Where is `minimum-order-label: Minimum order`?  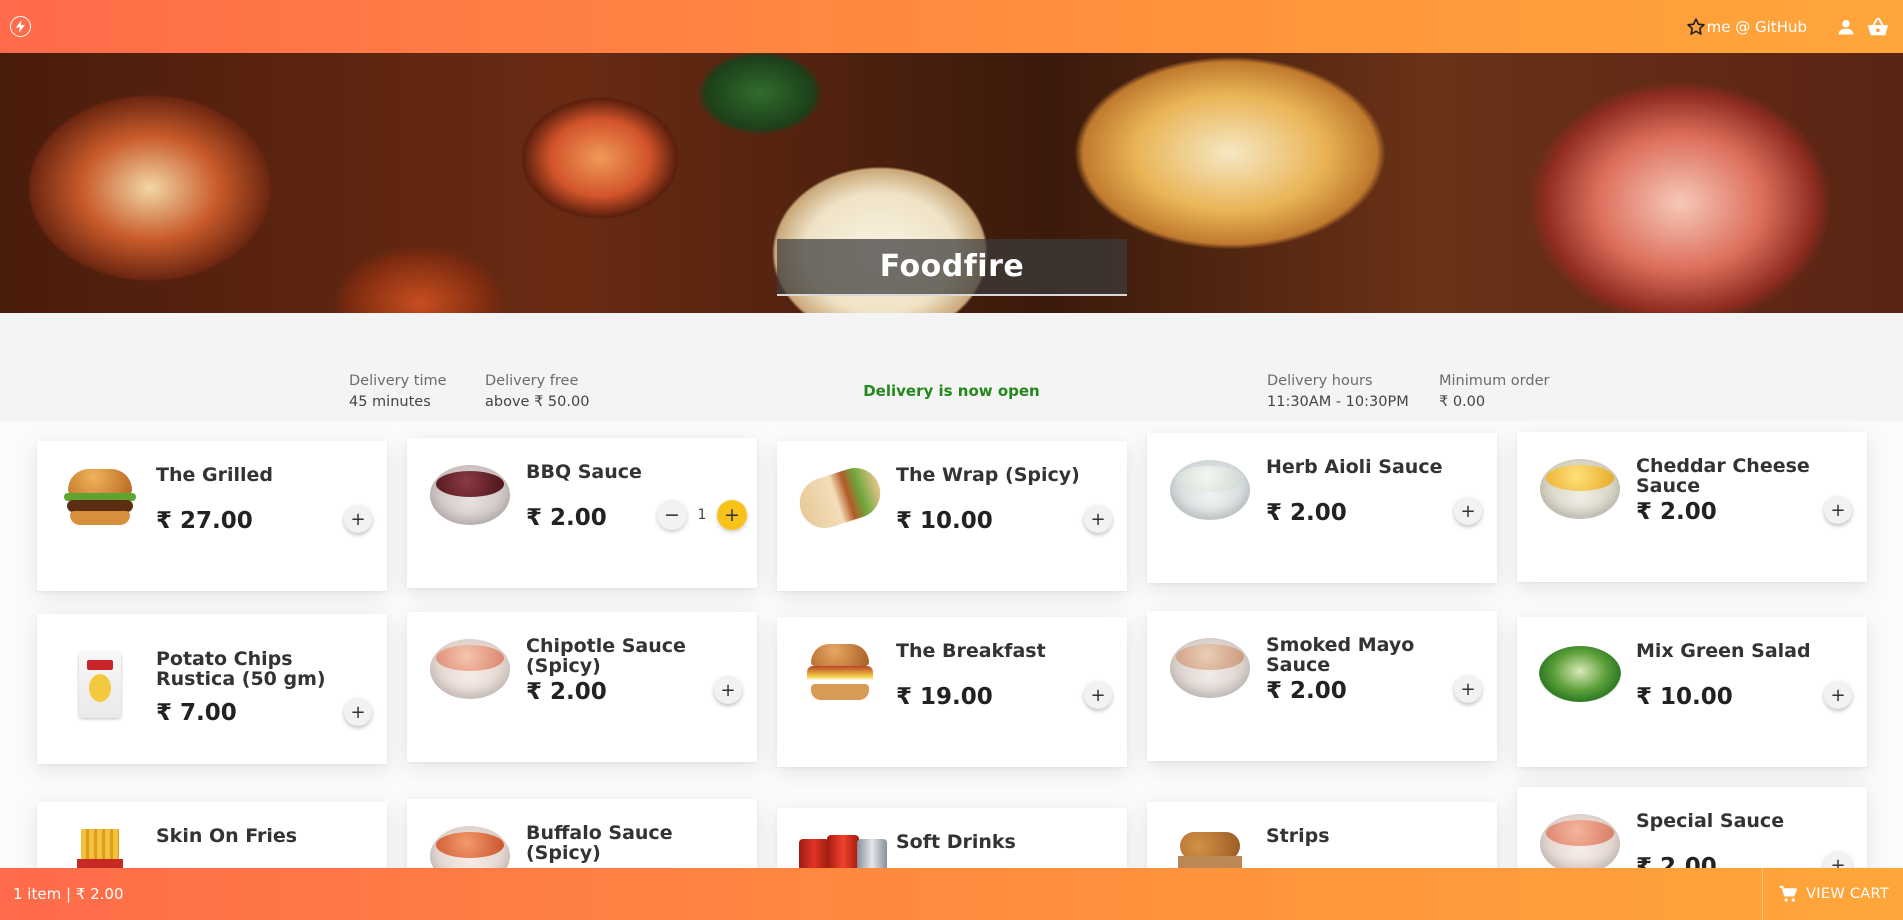 minimum-order-label: Minimum order is located at coordinates (1494, 381).